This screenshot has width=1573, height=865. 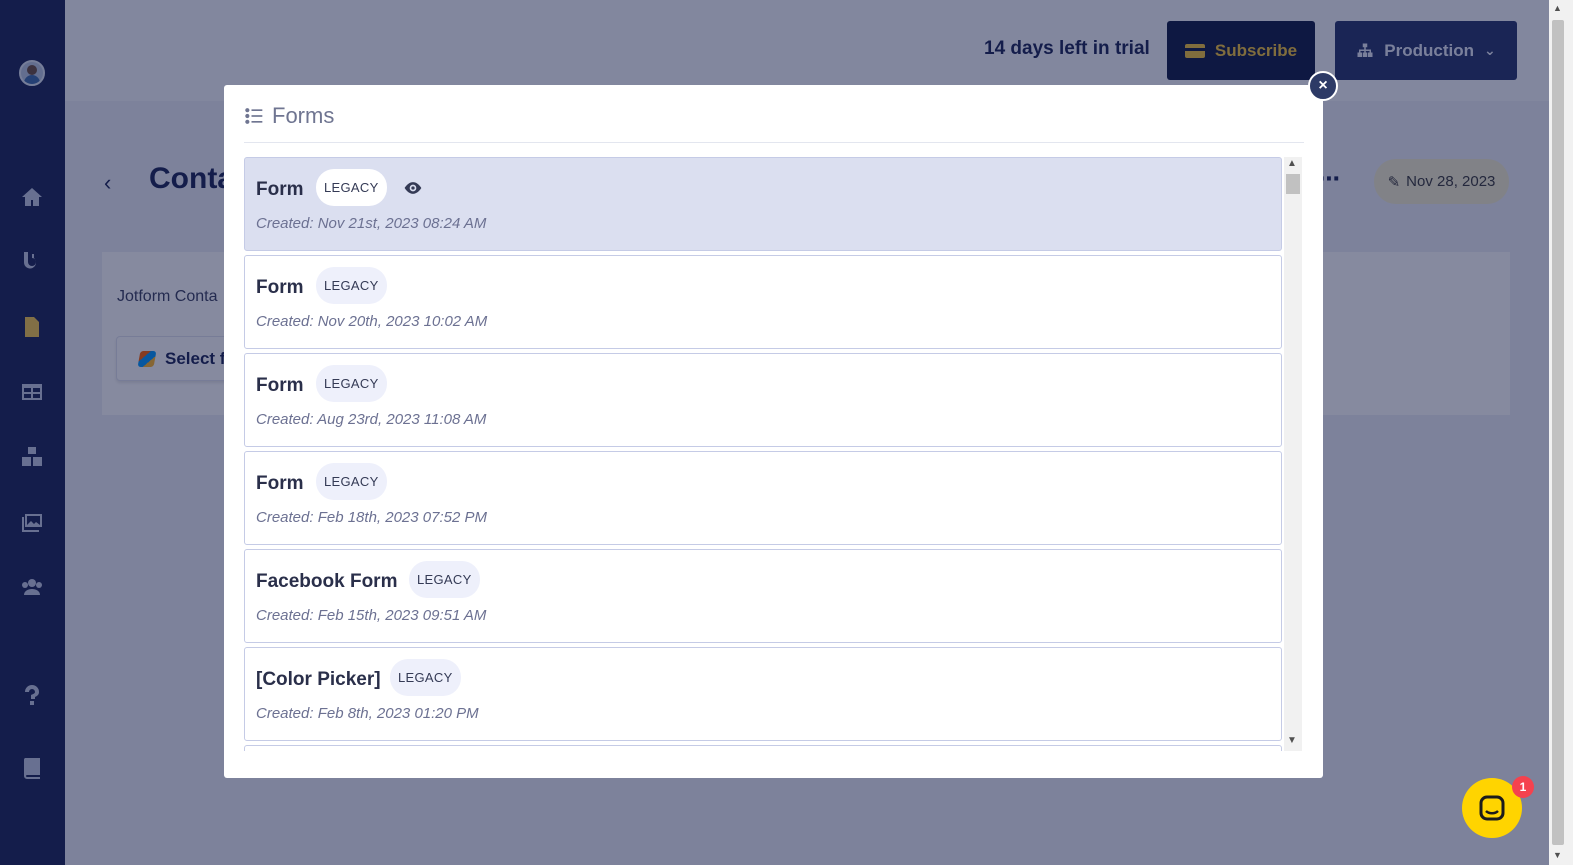 What do you see at coordinates (1292, 163) in the screenshot?
I see `scroll-up-icon: ▲` at bounding box center [1292, 163].